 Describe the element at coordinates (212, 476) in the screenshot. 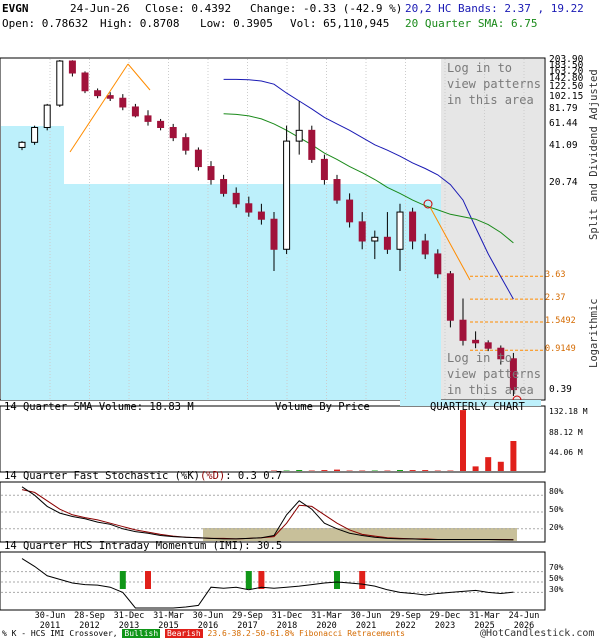

I see `stoch-title-d: (%D)` at that location.